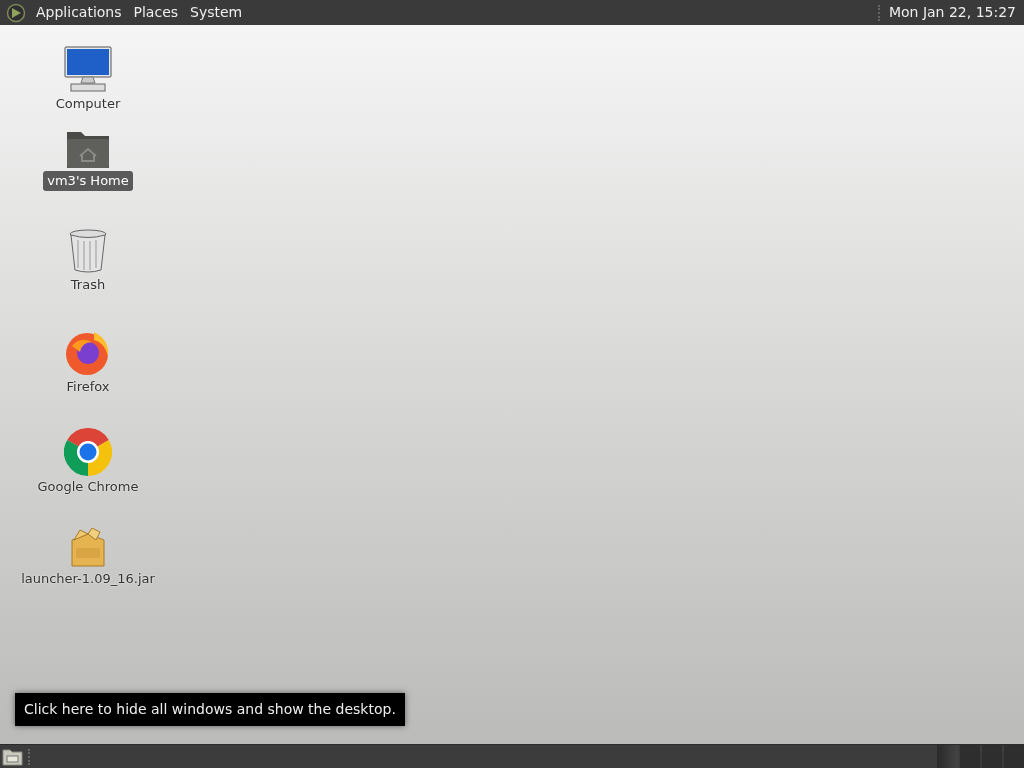 This screenshot has height=768, width=1024. I want to click on tooltip: Click here to hide all windows and show the desktop., so click(210, 709).